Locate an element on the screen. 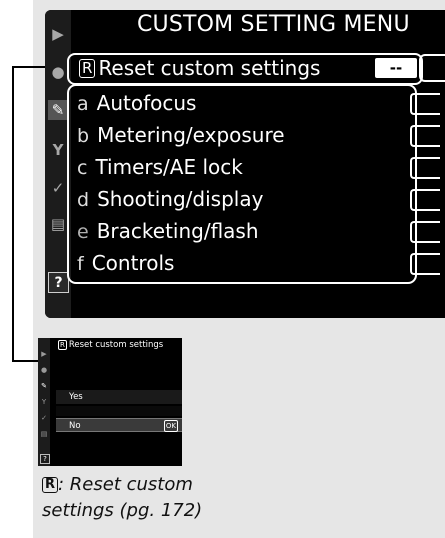 This screenshot has width=445, height=538. submenu-title-text: Reset custom settings is located at coordinates (116, 345).